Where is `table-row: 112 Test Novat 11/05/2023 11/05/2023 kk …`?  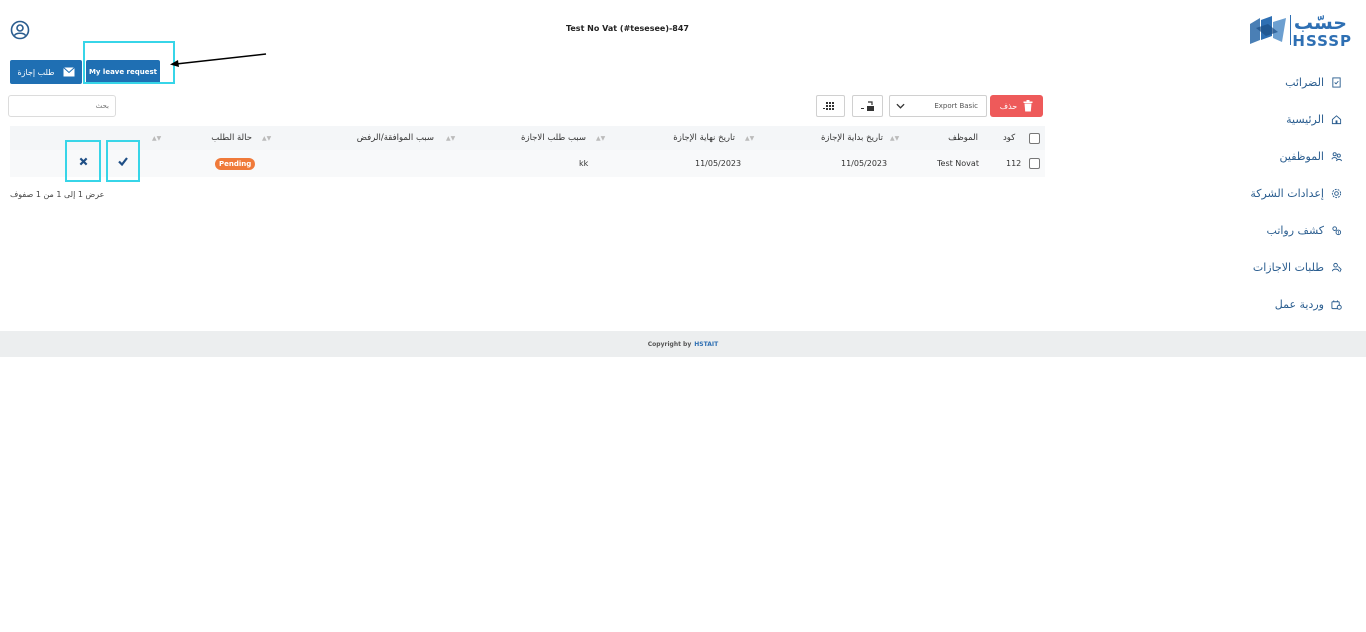
table-row: 112 Test Novat 11/05/2023 11/05/2023 kk … is located at coordinates (527, 163).